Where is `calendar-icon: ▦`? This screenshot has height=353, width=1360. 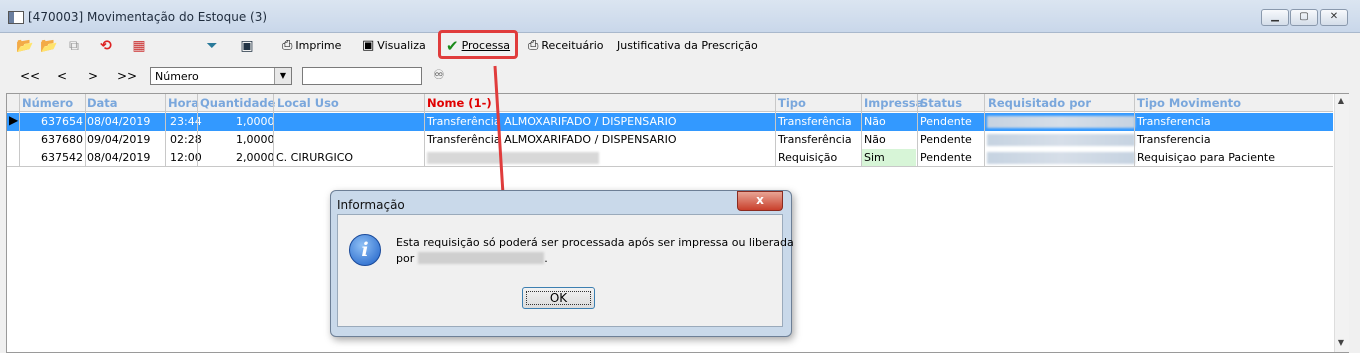 calendar-icon: ▦ is located at coordinates (139, 46).